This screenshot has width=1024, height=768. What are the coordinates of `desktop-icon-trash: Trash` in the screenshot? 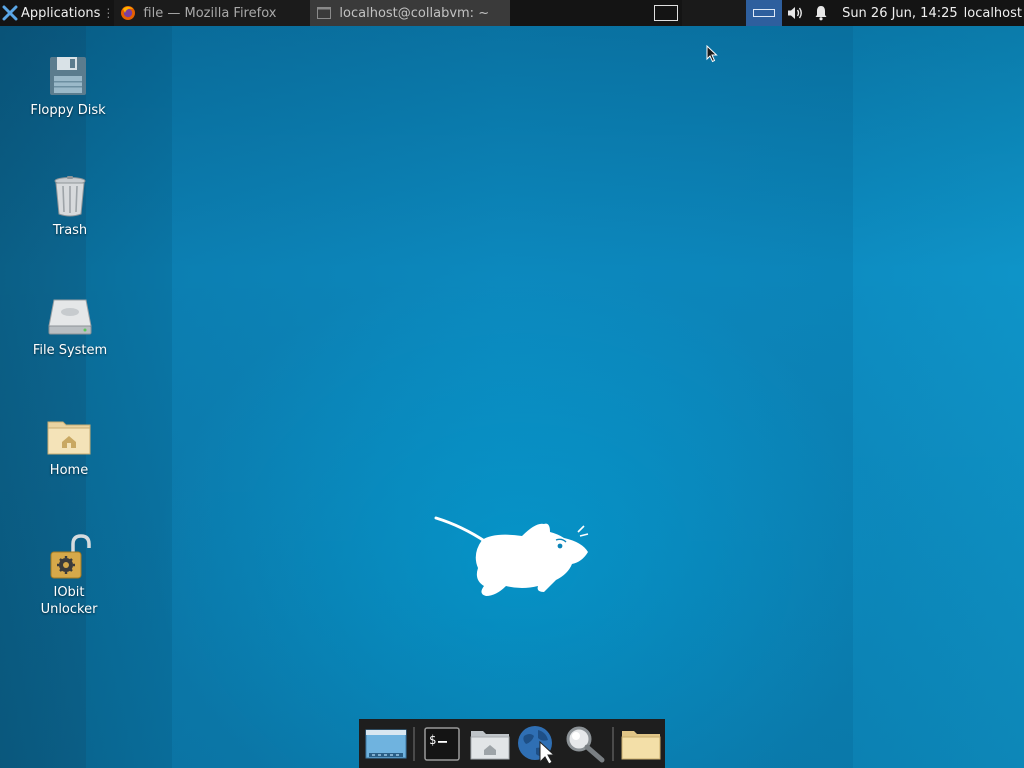 It's located at (70, 206).